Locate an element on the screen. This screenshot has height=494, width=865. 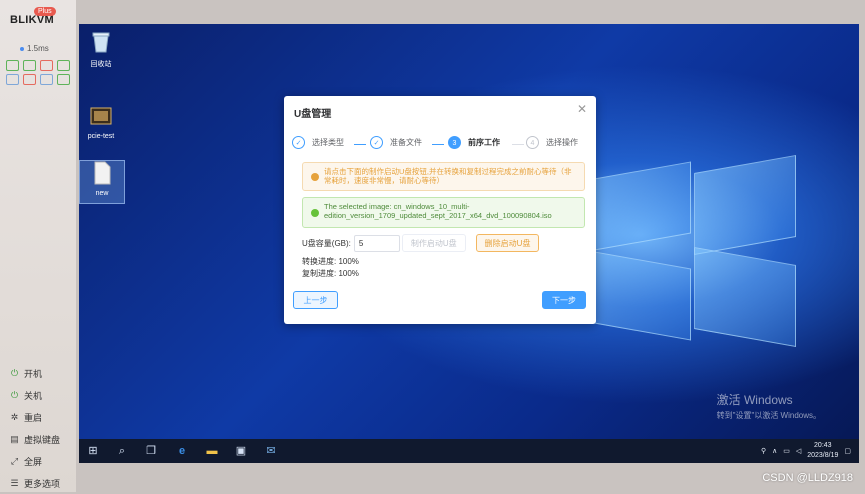
storage-status-icon is located at coordinates (46, 79).